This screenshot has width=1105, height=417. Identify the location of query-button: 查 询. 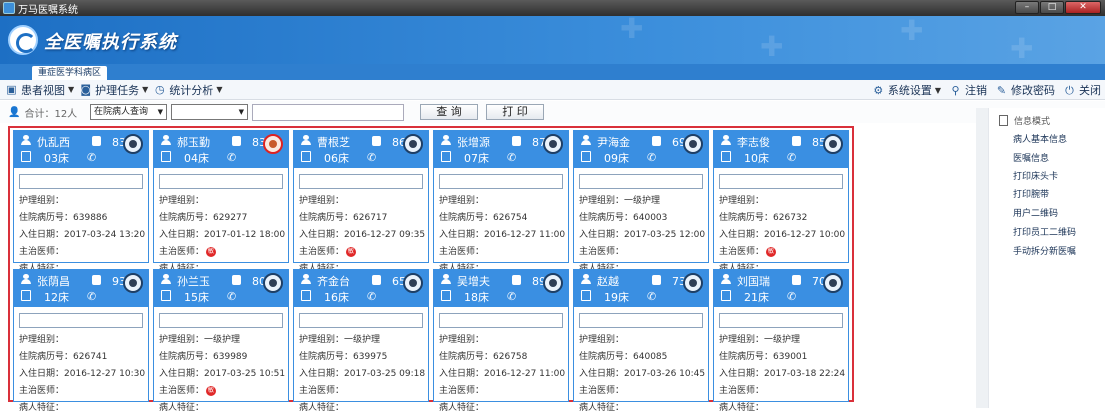
(449, 112).